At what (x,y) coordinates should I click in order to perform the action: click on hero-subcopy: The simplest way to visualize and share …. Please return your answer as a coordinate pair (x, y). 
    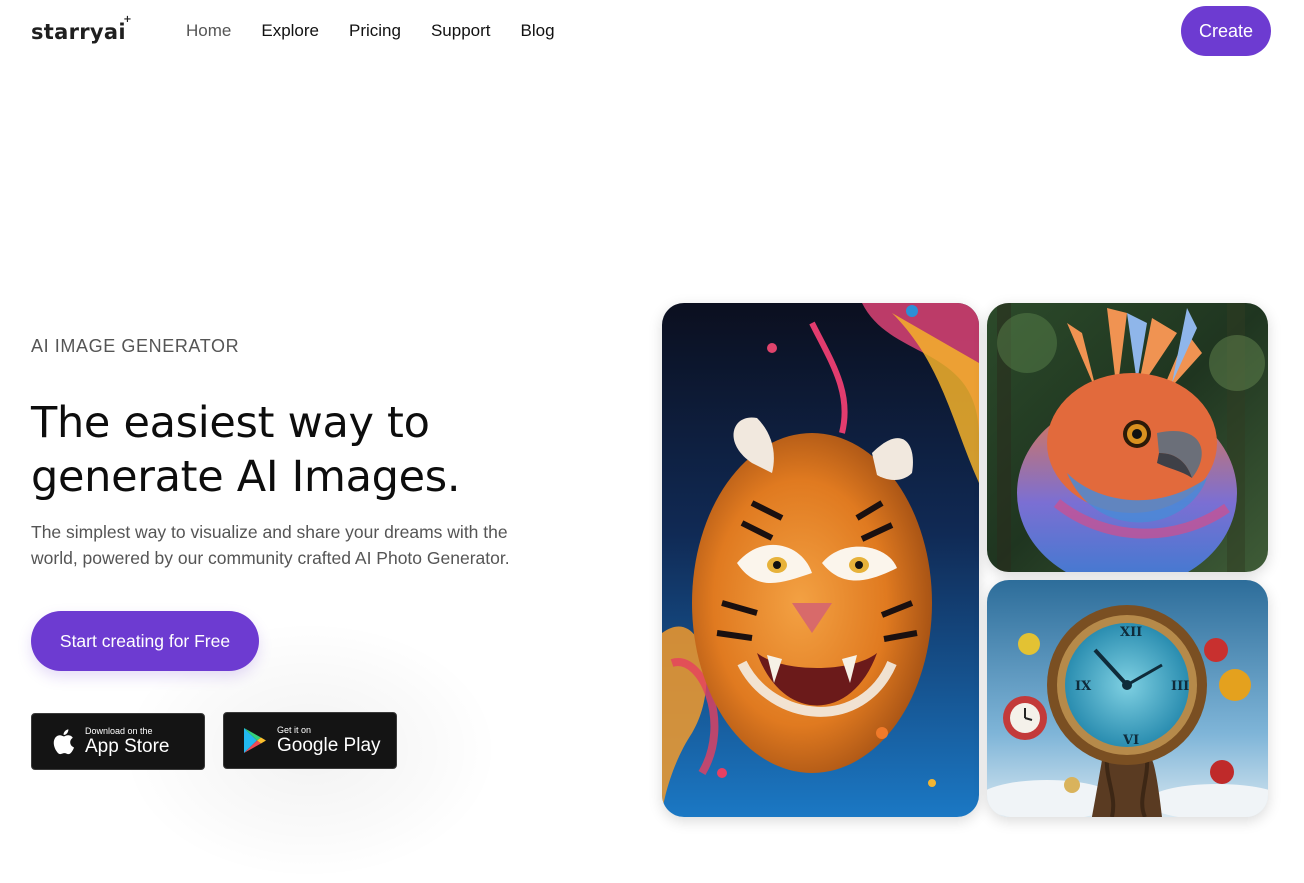
    Looking at the image, I should click on (311, 545).